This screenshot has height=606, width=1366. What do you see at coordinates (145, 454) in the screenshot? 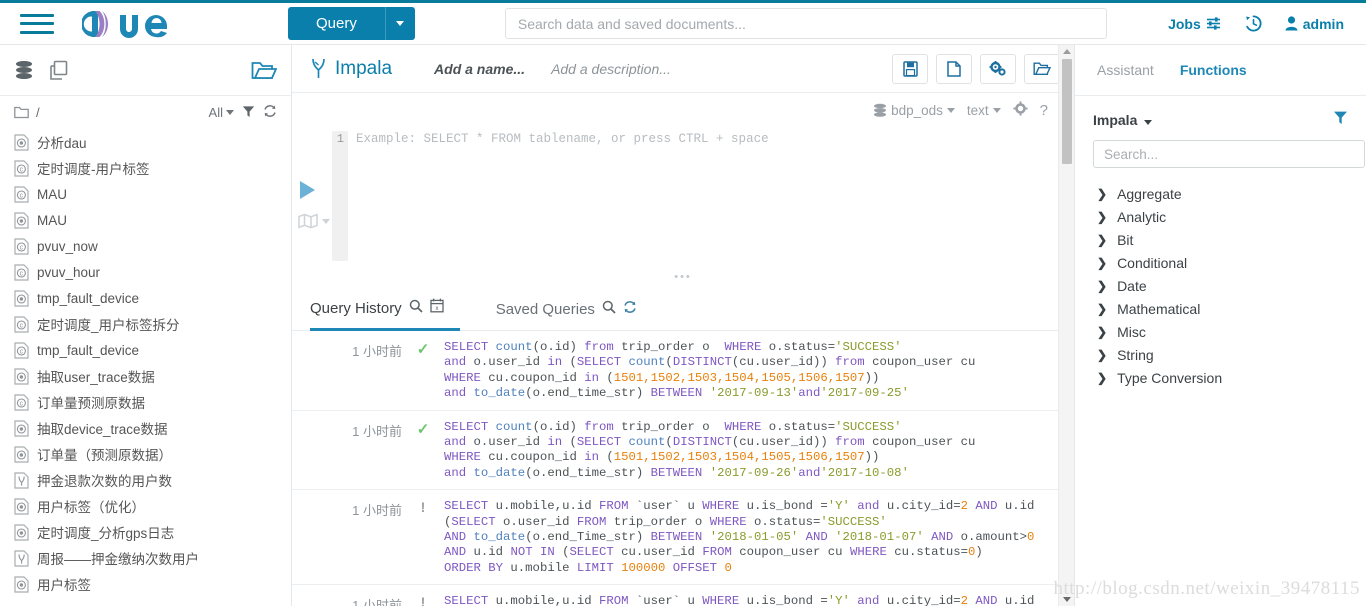
I see `document-list-item: 订单量（预测原数据）` at bounding box center [145, 454].